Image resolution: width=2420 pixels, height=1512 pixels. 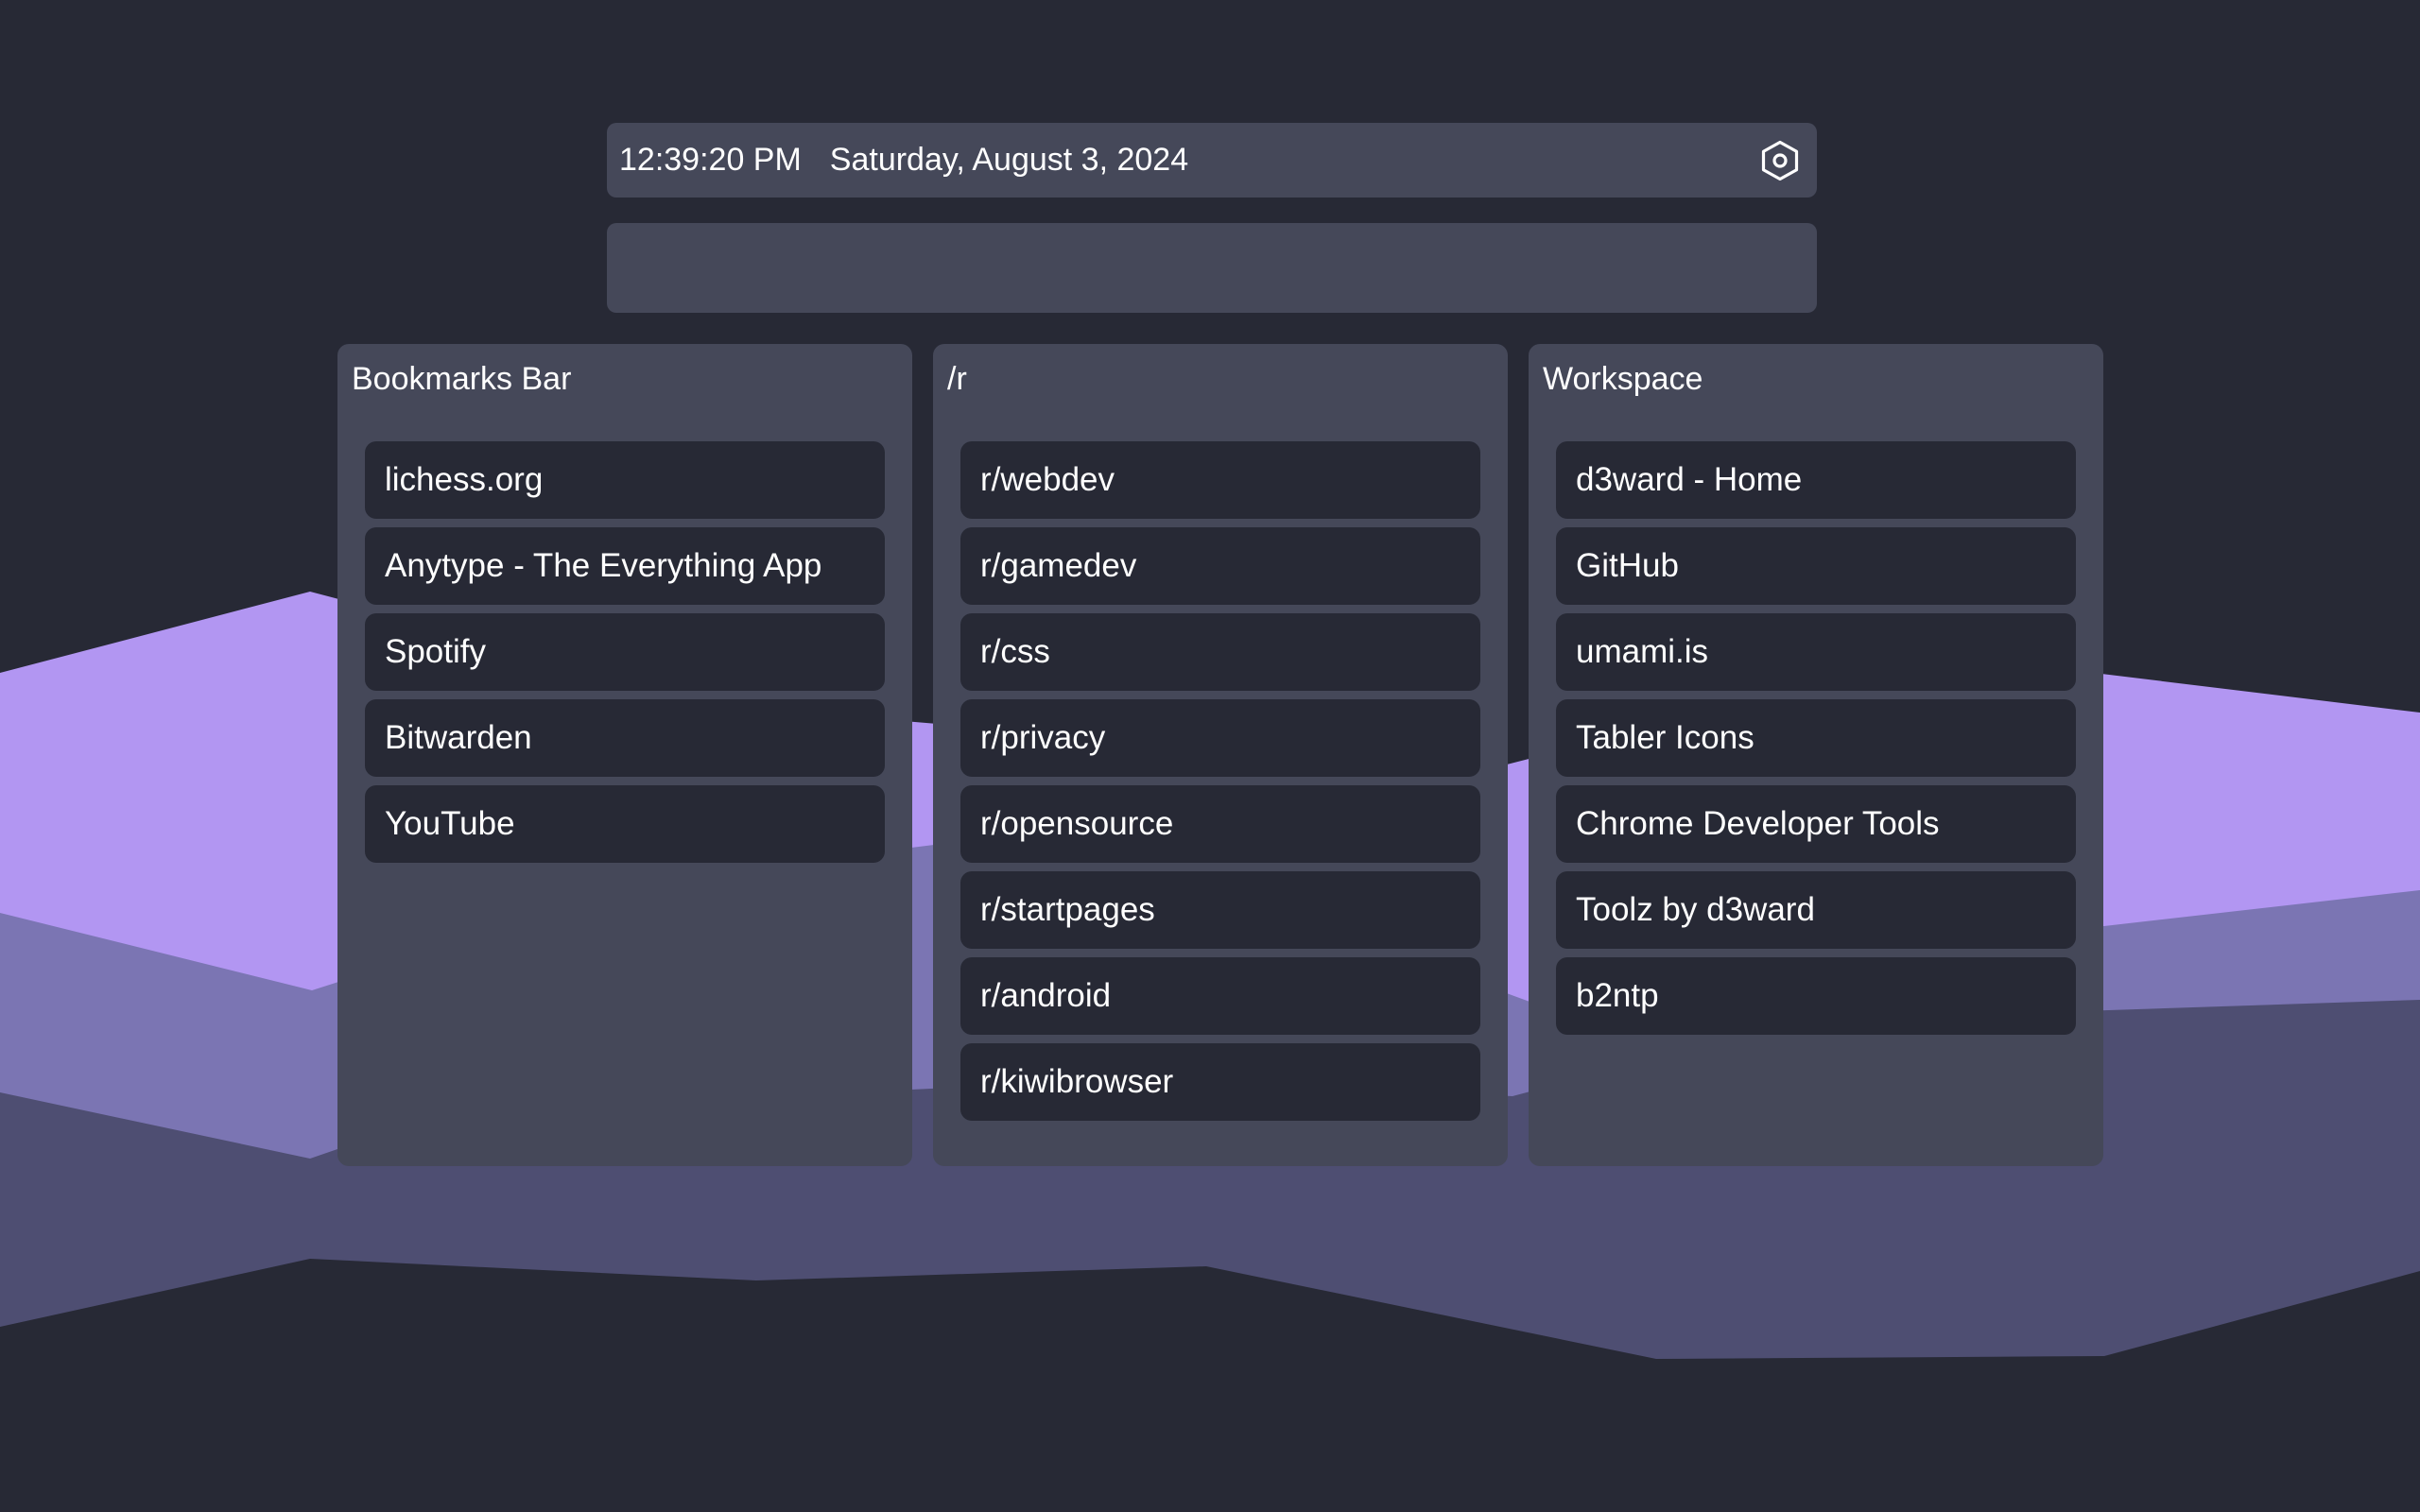 What do you see at coordinates (710, 160) in the screenshot?
I see `clock-time: 12:39:20 PM` at bounding box center [710, 160].